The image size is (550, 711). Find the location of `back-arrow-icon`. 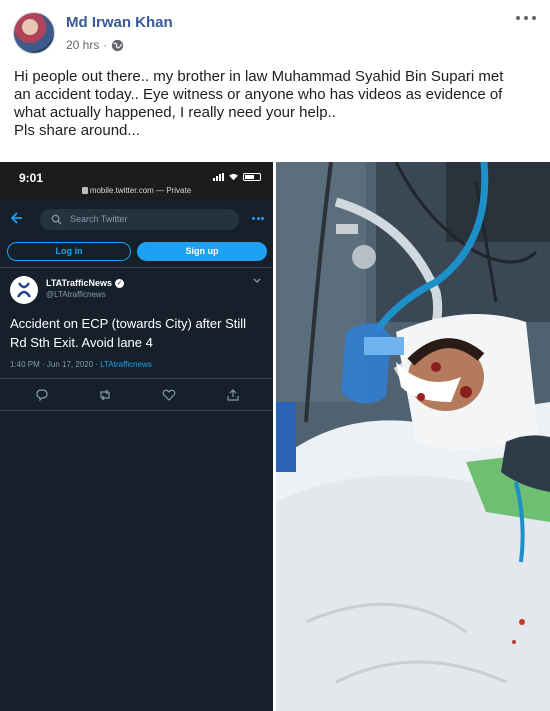

back-arrow-icon is located at coordinates (16, 218).